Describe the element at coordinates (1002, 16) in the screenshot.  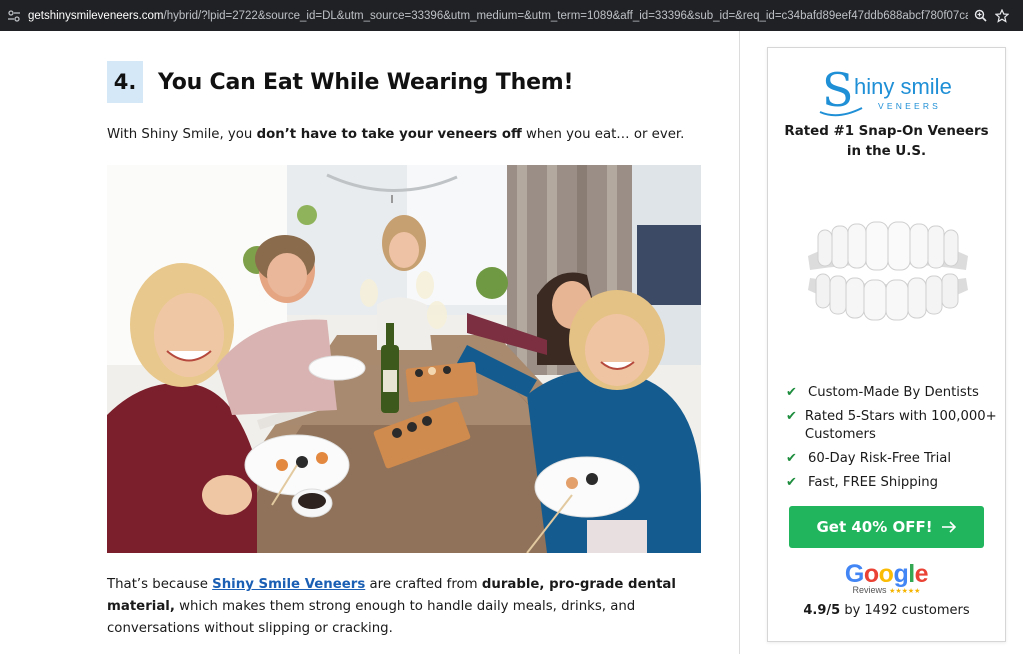
I see `bookmark-star-icon` at that location.